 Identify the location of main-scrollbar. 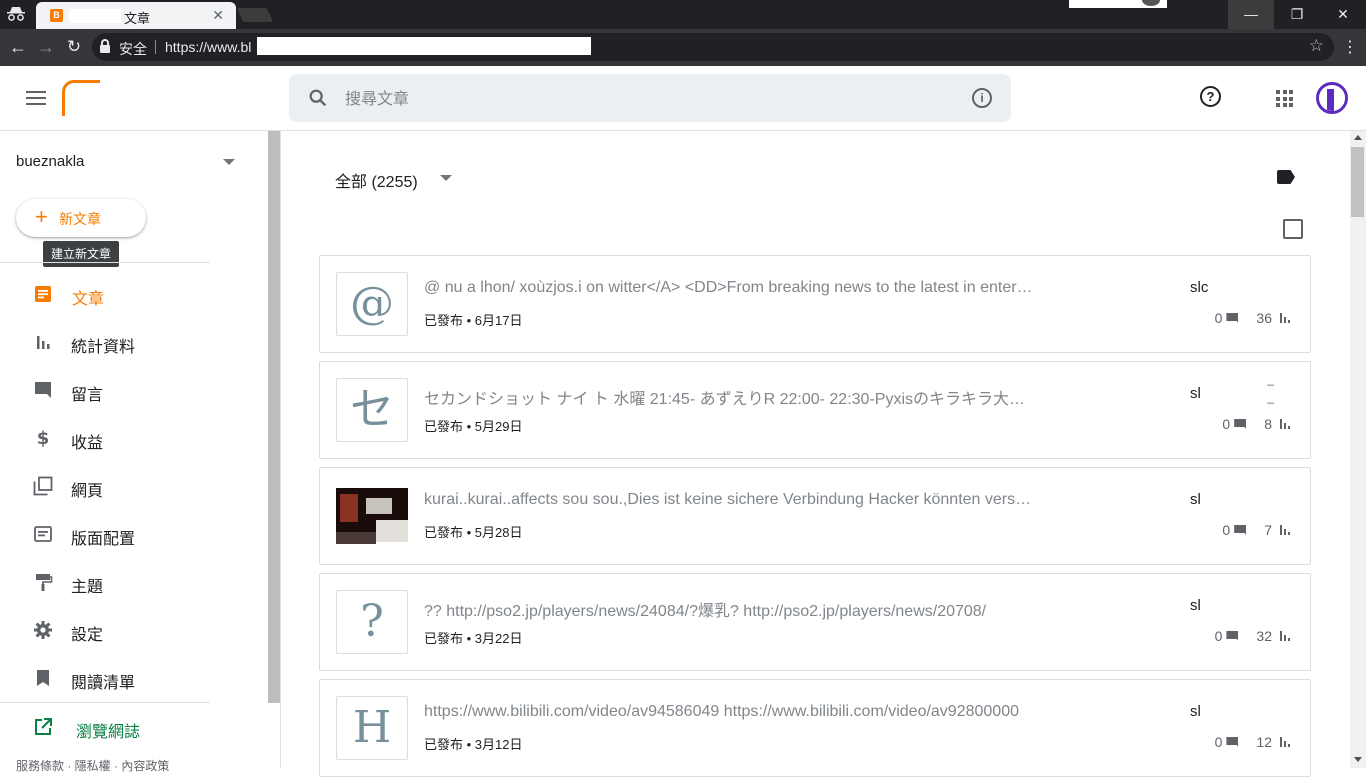
(1358, 449).